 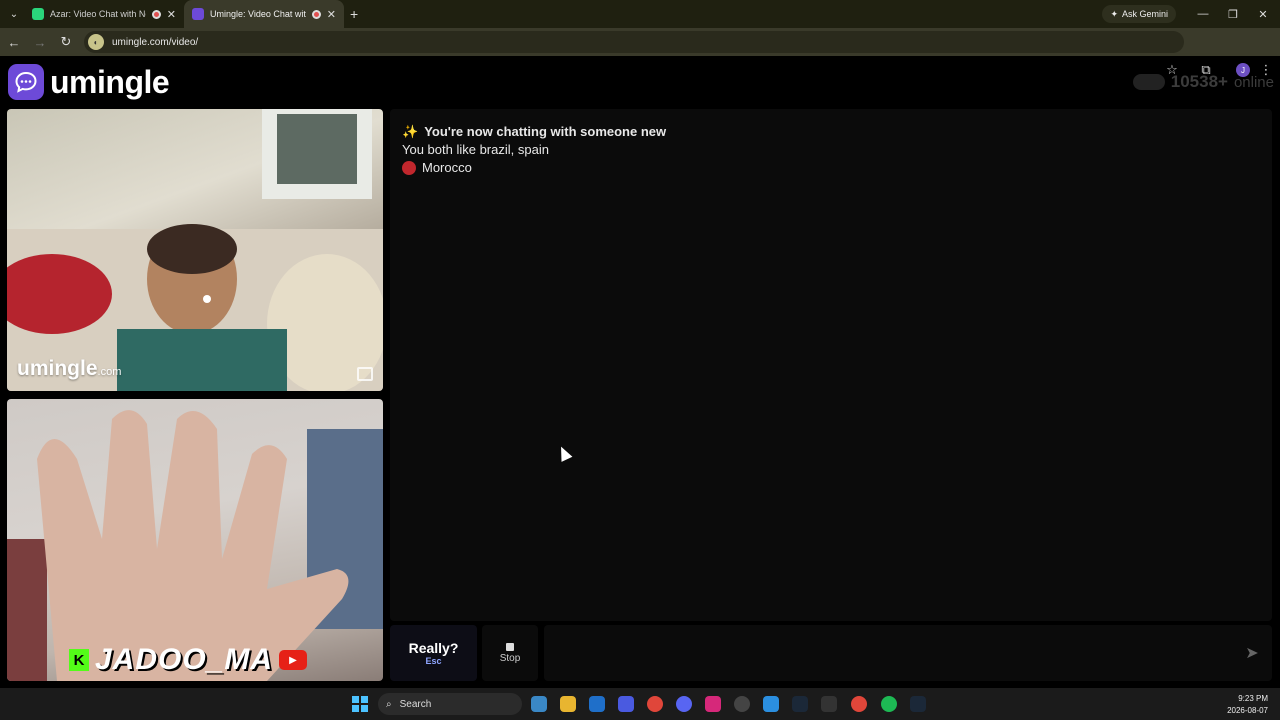 What do you see at coordinates (829, 704) in the screenshot?
I see `screen-capture-icon` at bounding box center [829, 704].